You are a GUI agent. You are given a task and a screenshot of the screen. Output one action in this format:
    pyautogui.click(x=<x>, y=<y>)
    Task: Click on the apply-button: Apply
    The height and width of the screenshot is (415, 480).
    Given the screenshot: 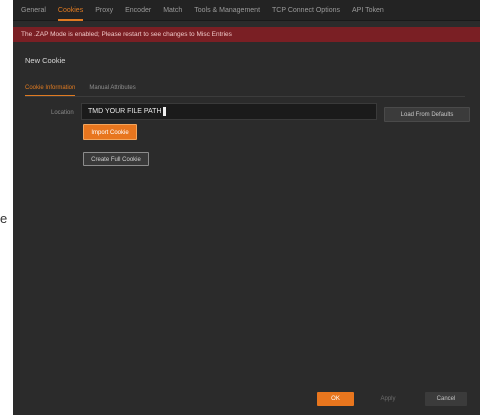 What is the action you would take?
    pyautogui.click(x=388, y=399)
    